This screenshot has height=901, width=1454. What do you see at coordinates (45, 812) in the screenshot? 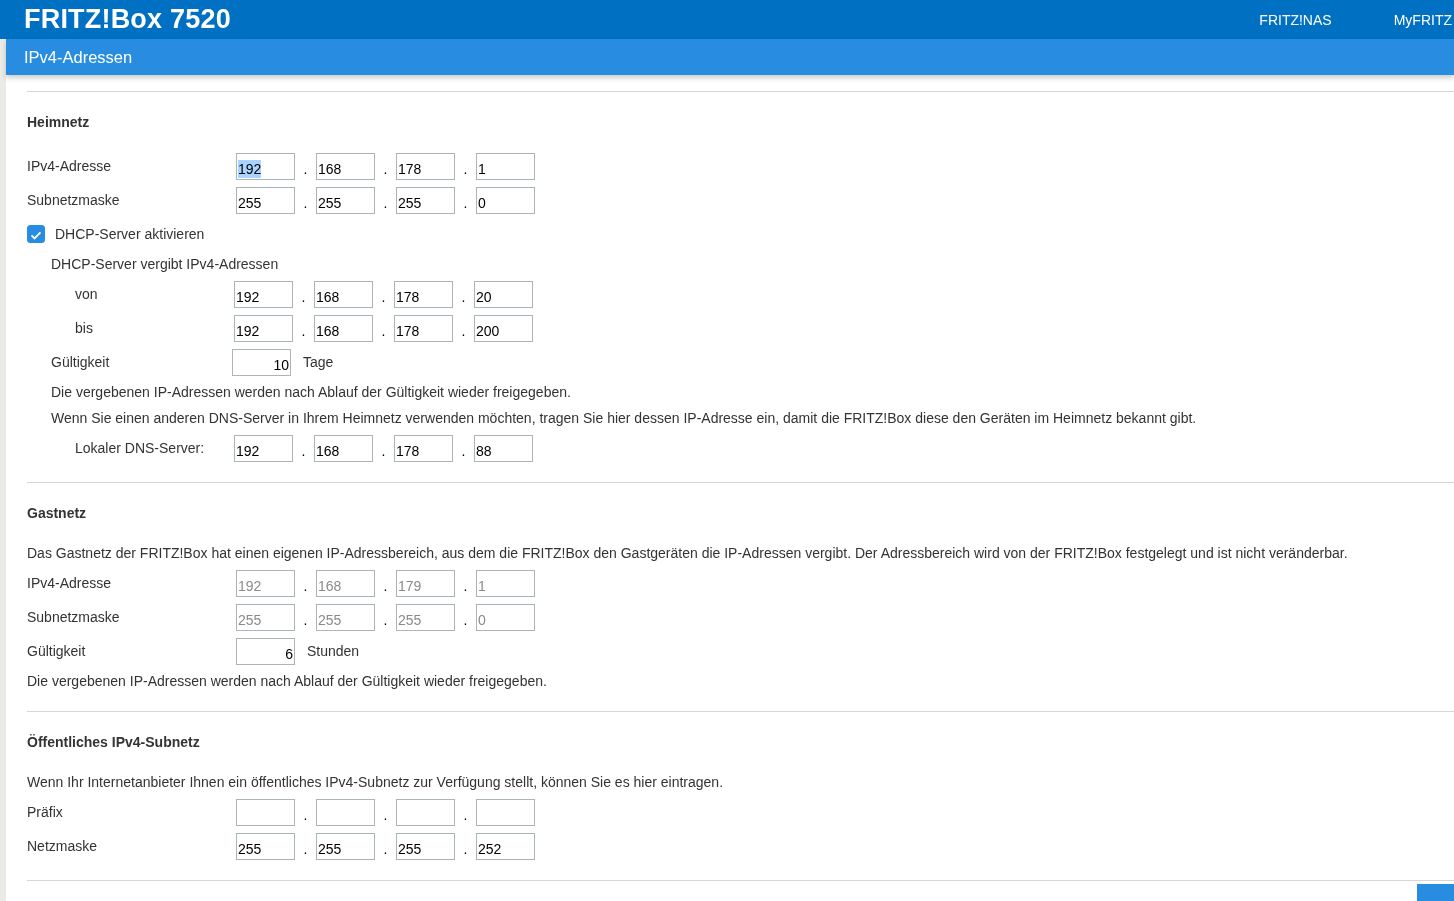
I see `field-label: Präfix` at bounding box center [45, 812].